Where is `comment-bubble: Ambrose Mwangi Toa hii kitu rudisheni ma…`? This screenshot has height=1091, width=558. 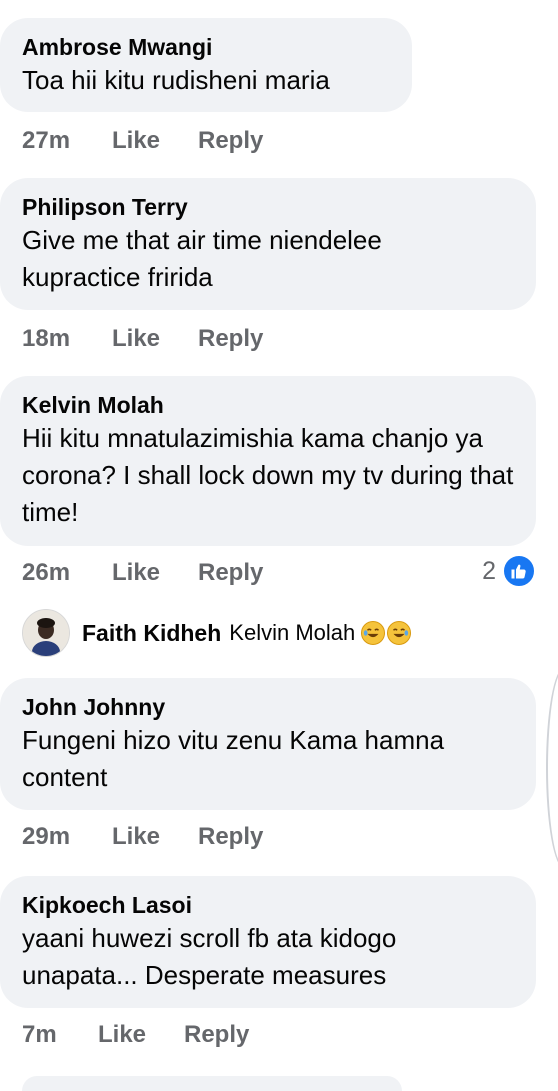
comment-bubble: Ambrose Mwangi Toa hii kitu rudisheni ma… is located at coordinates (206, 65).